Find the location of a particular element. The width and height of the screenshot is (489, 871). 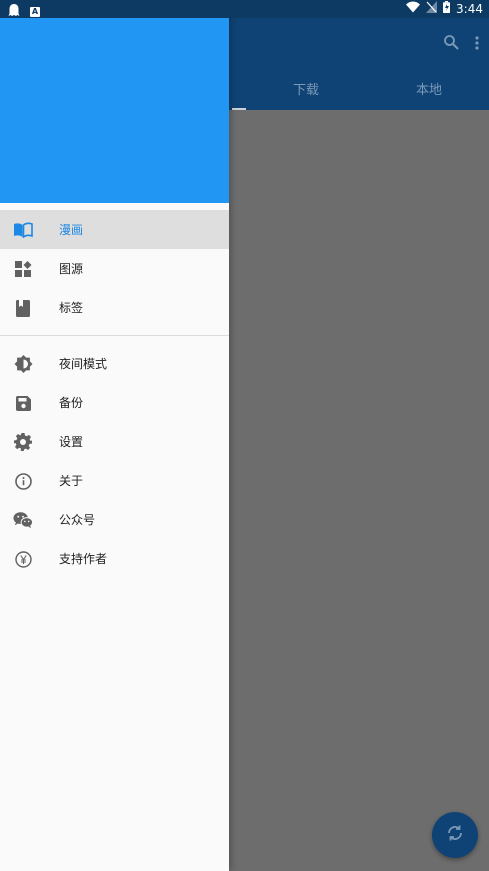

sync-icon is located at coordinates (455, 835).